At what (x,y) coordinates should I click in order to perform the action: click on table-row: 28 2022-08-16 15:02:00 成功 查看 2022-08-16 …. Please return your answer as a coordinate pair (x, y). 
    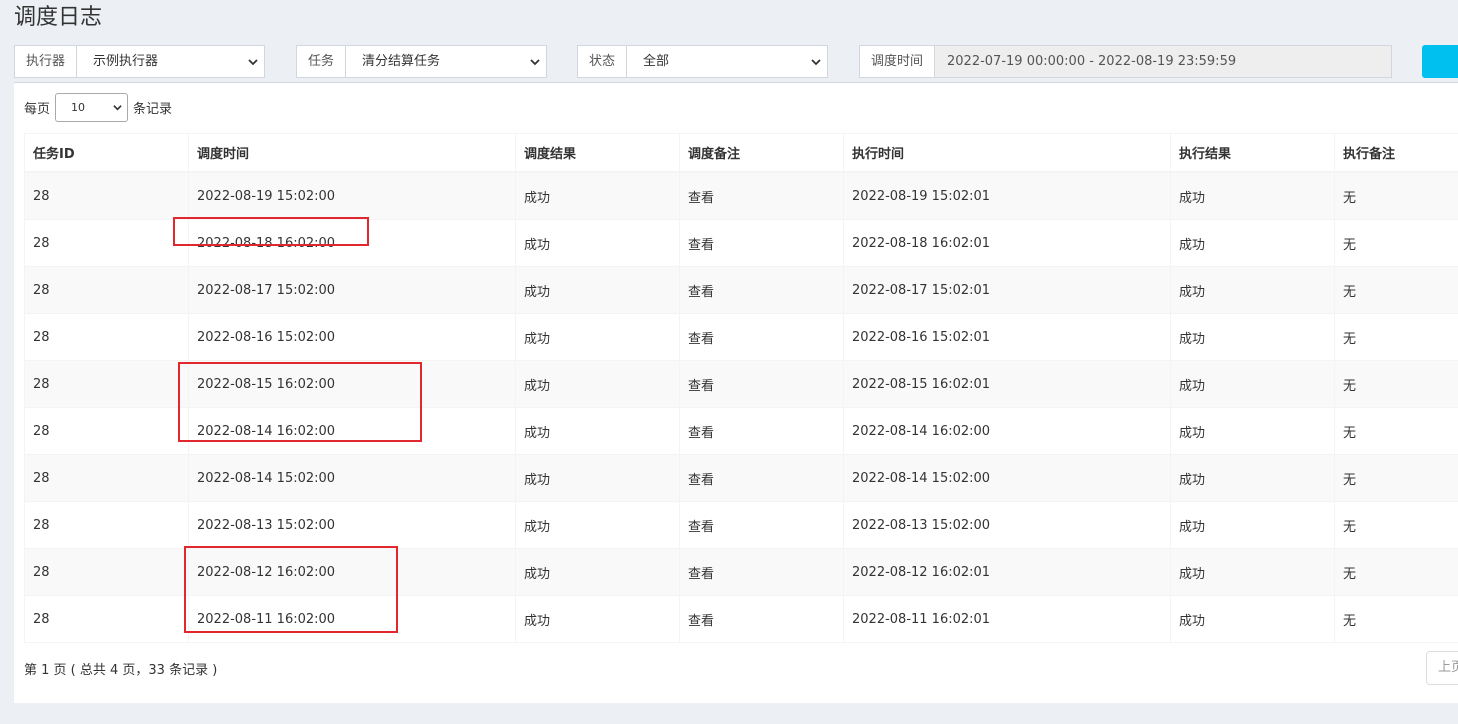
    Looking at the image, I should click on (741, 337).